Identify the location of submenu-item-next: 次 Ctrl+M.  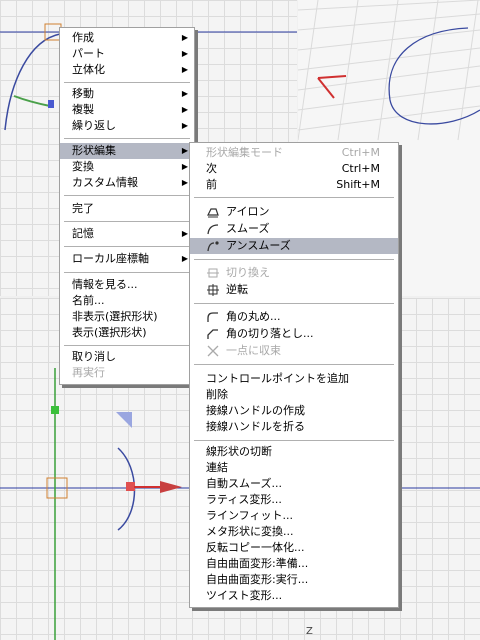
(294, 169).